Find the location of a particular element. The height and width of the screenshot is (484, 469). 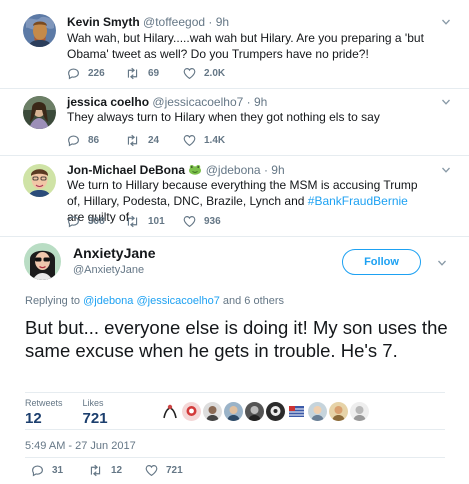

retweet-count: 12 is located at coordinates (117, 470).